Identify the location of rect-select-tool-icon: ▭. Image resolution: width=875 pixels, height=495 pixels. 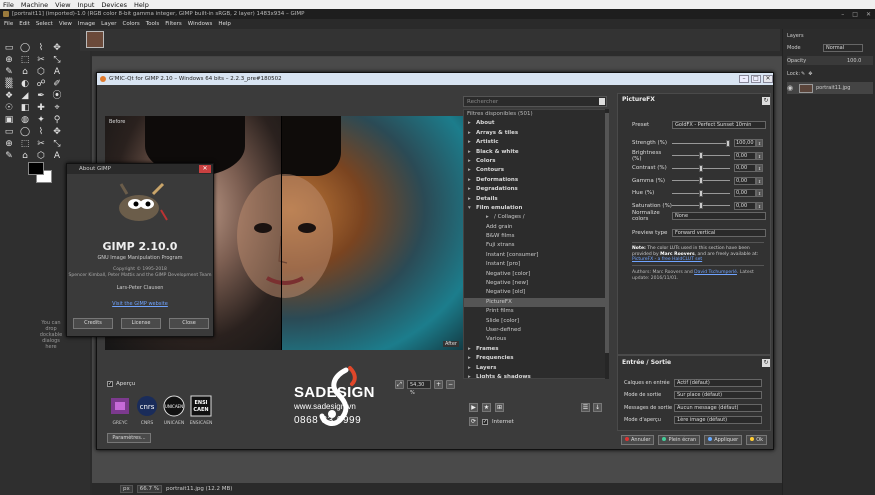
(9, 132).